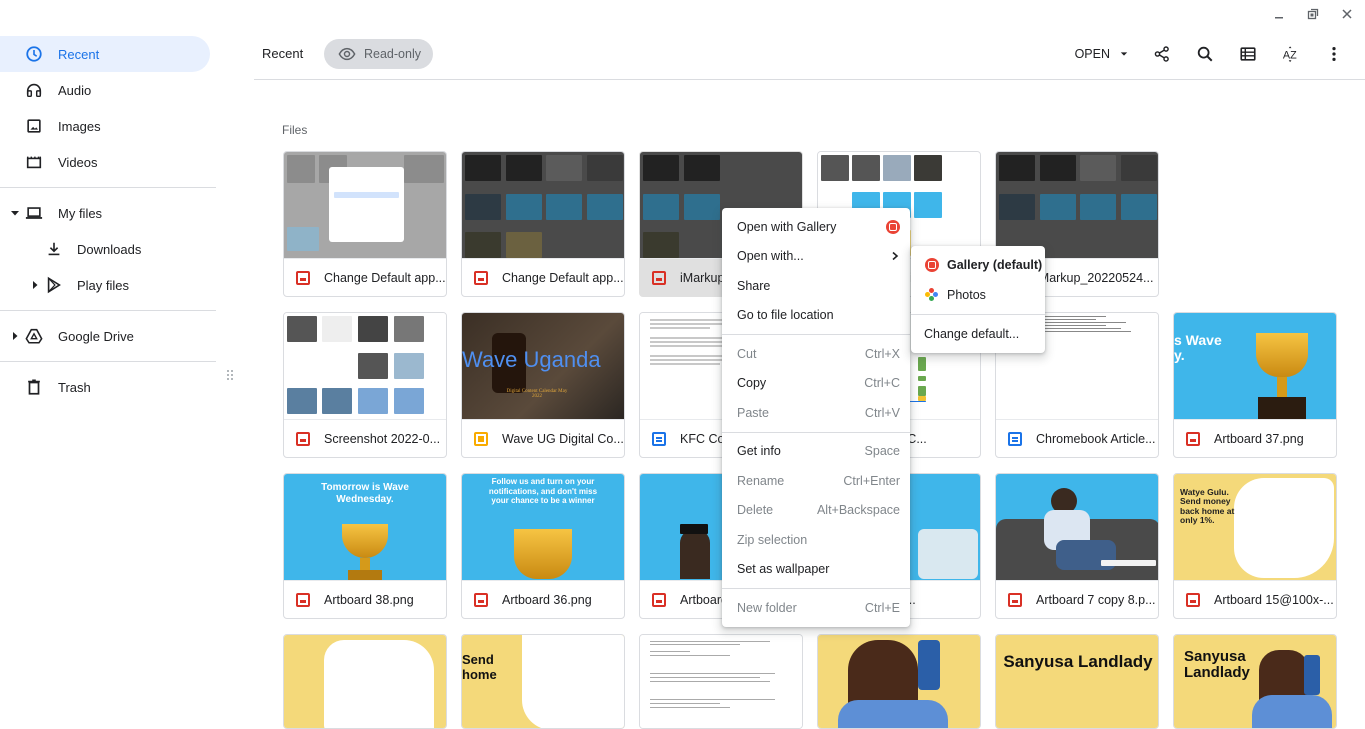  I want to click on menu-item-rename: Rename Ctrl+Enter, so click(816, 481).